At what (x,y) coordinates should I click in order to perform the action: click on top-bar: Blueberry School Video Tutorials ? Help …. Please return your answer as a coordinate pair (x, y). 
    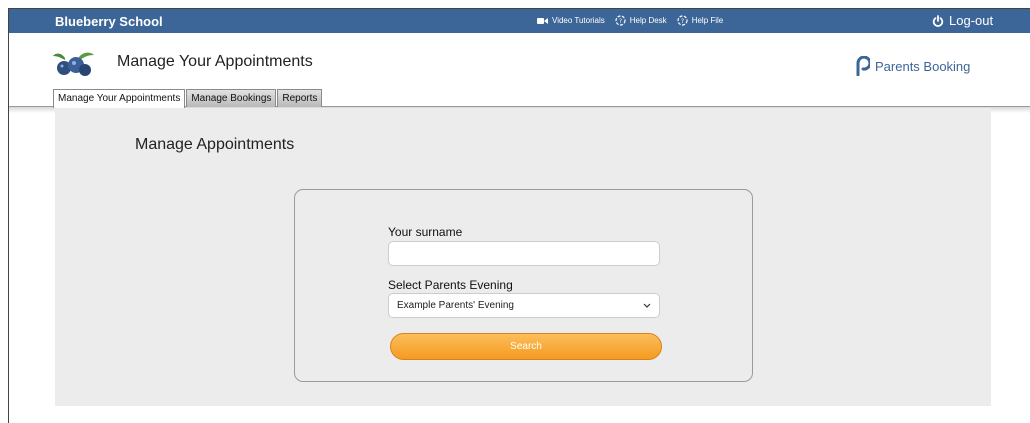
    Looking at the image, I should click on (519, 21).